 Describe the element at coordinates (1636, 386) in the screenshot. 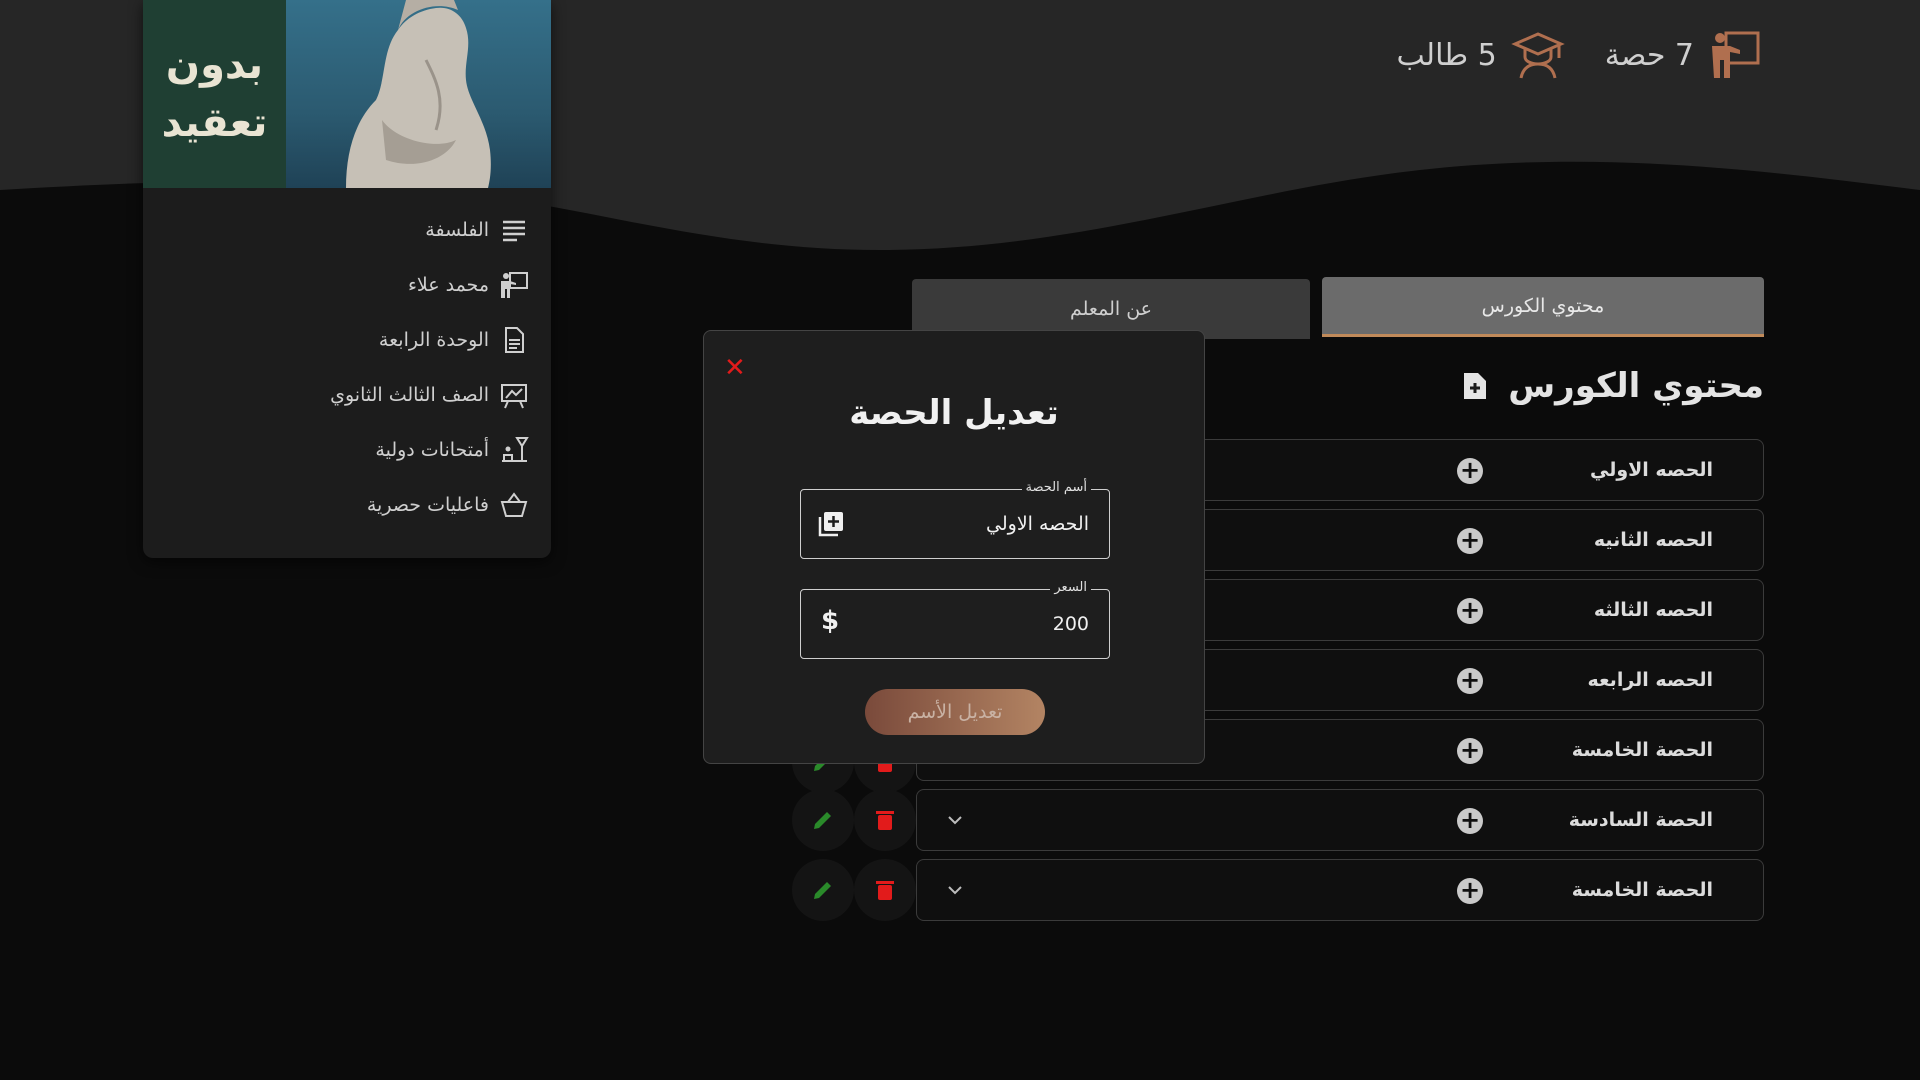

I see `course-content-title: محتوي الكورس` at that location.